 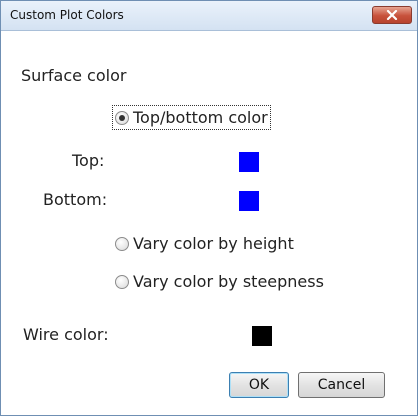 I want to click on wire-color-swatch, so click(x=262, y=336).